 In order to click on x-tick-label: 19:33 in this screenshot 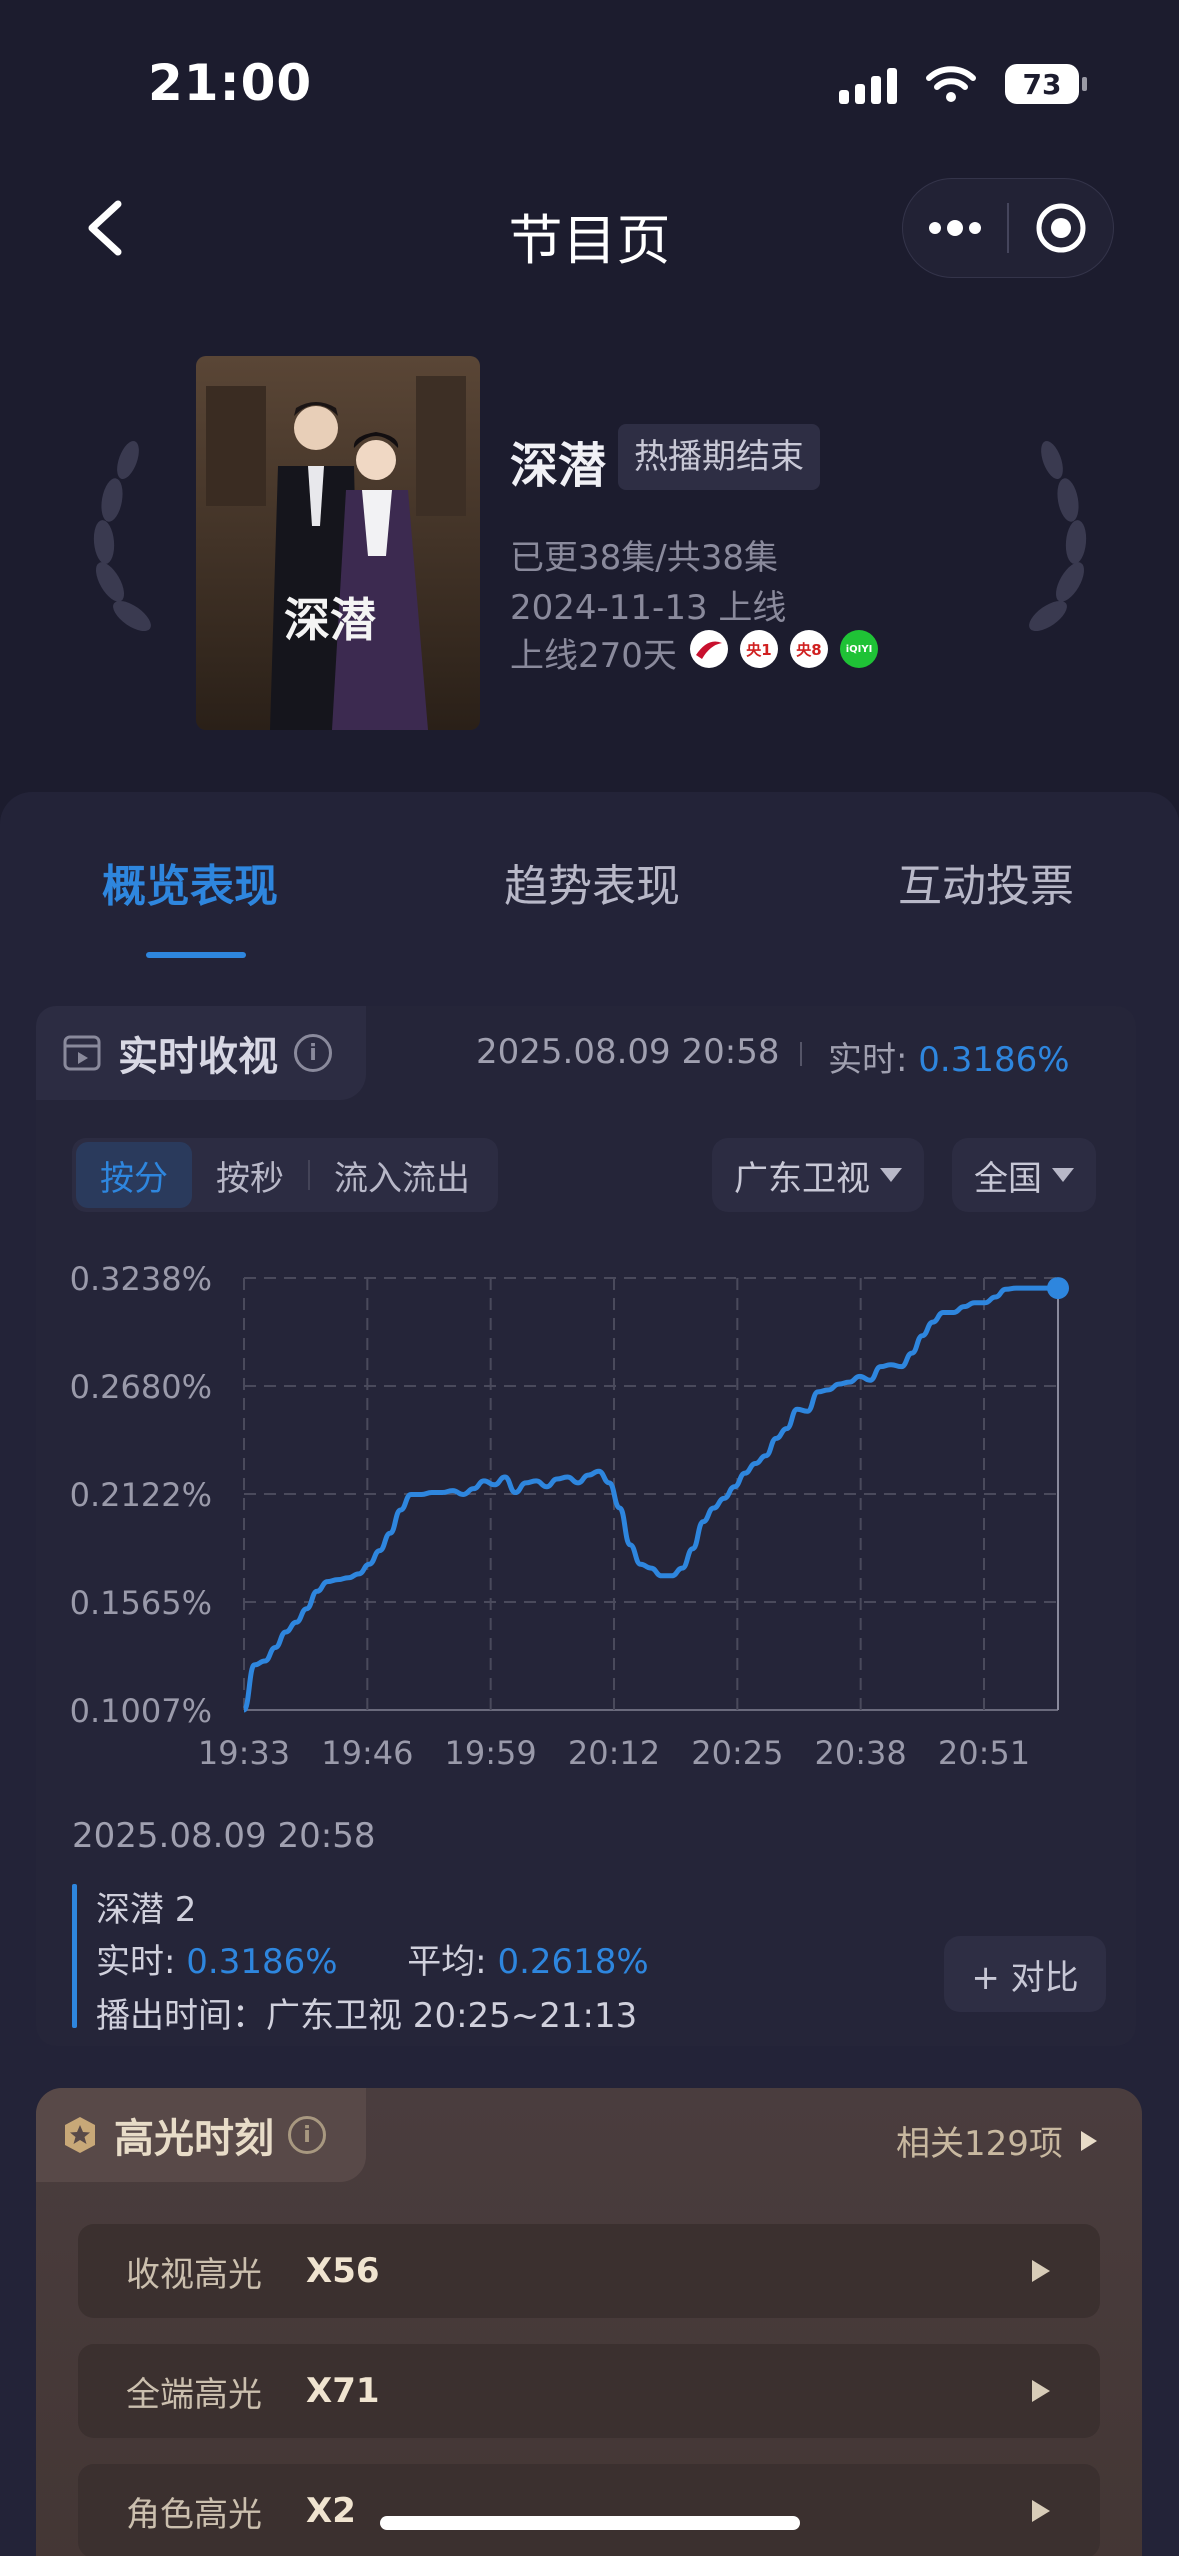, I will do `click(244, 1753)`.